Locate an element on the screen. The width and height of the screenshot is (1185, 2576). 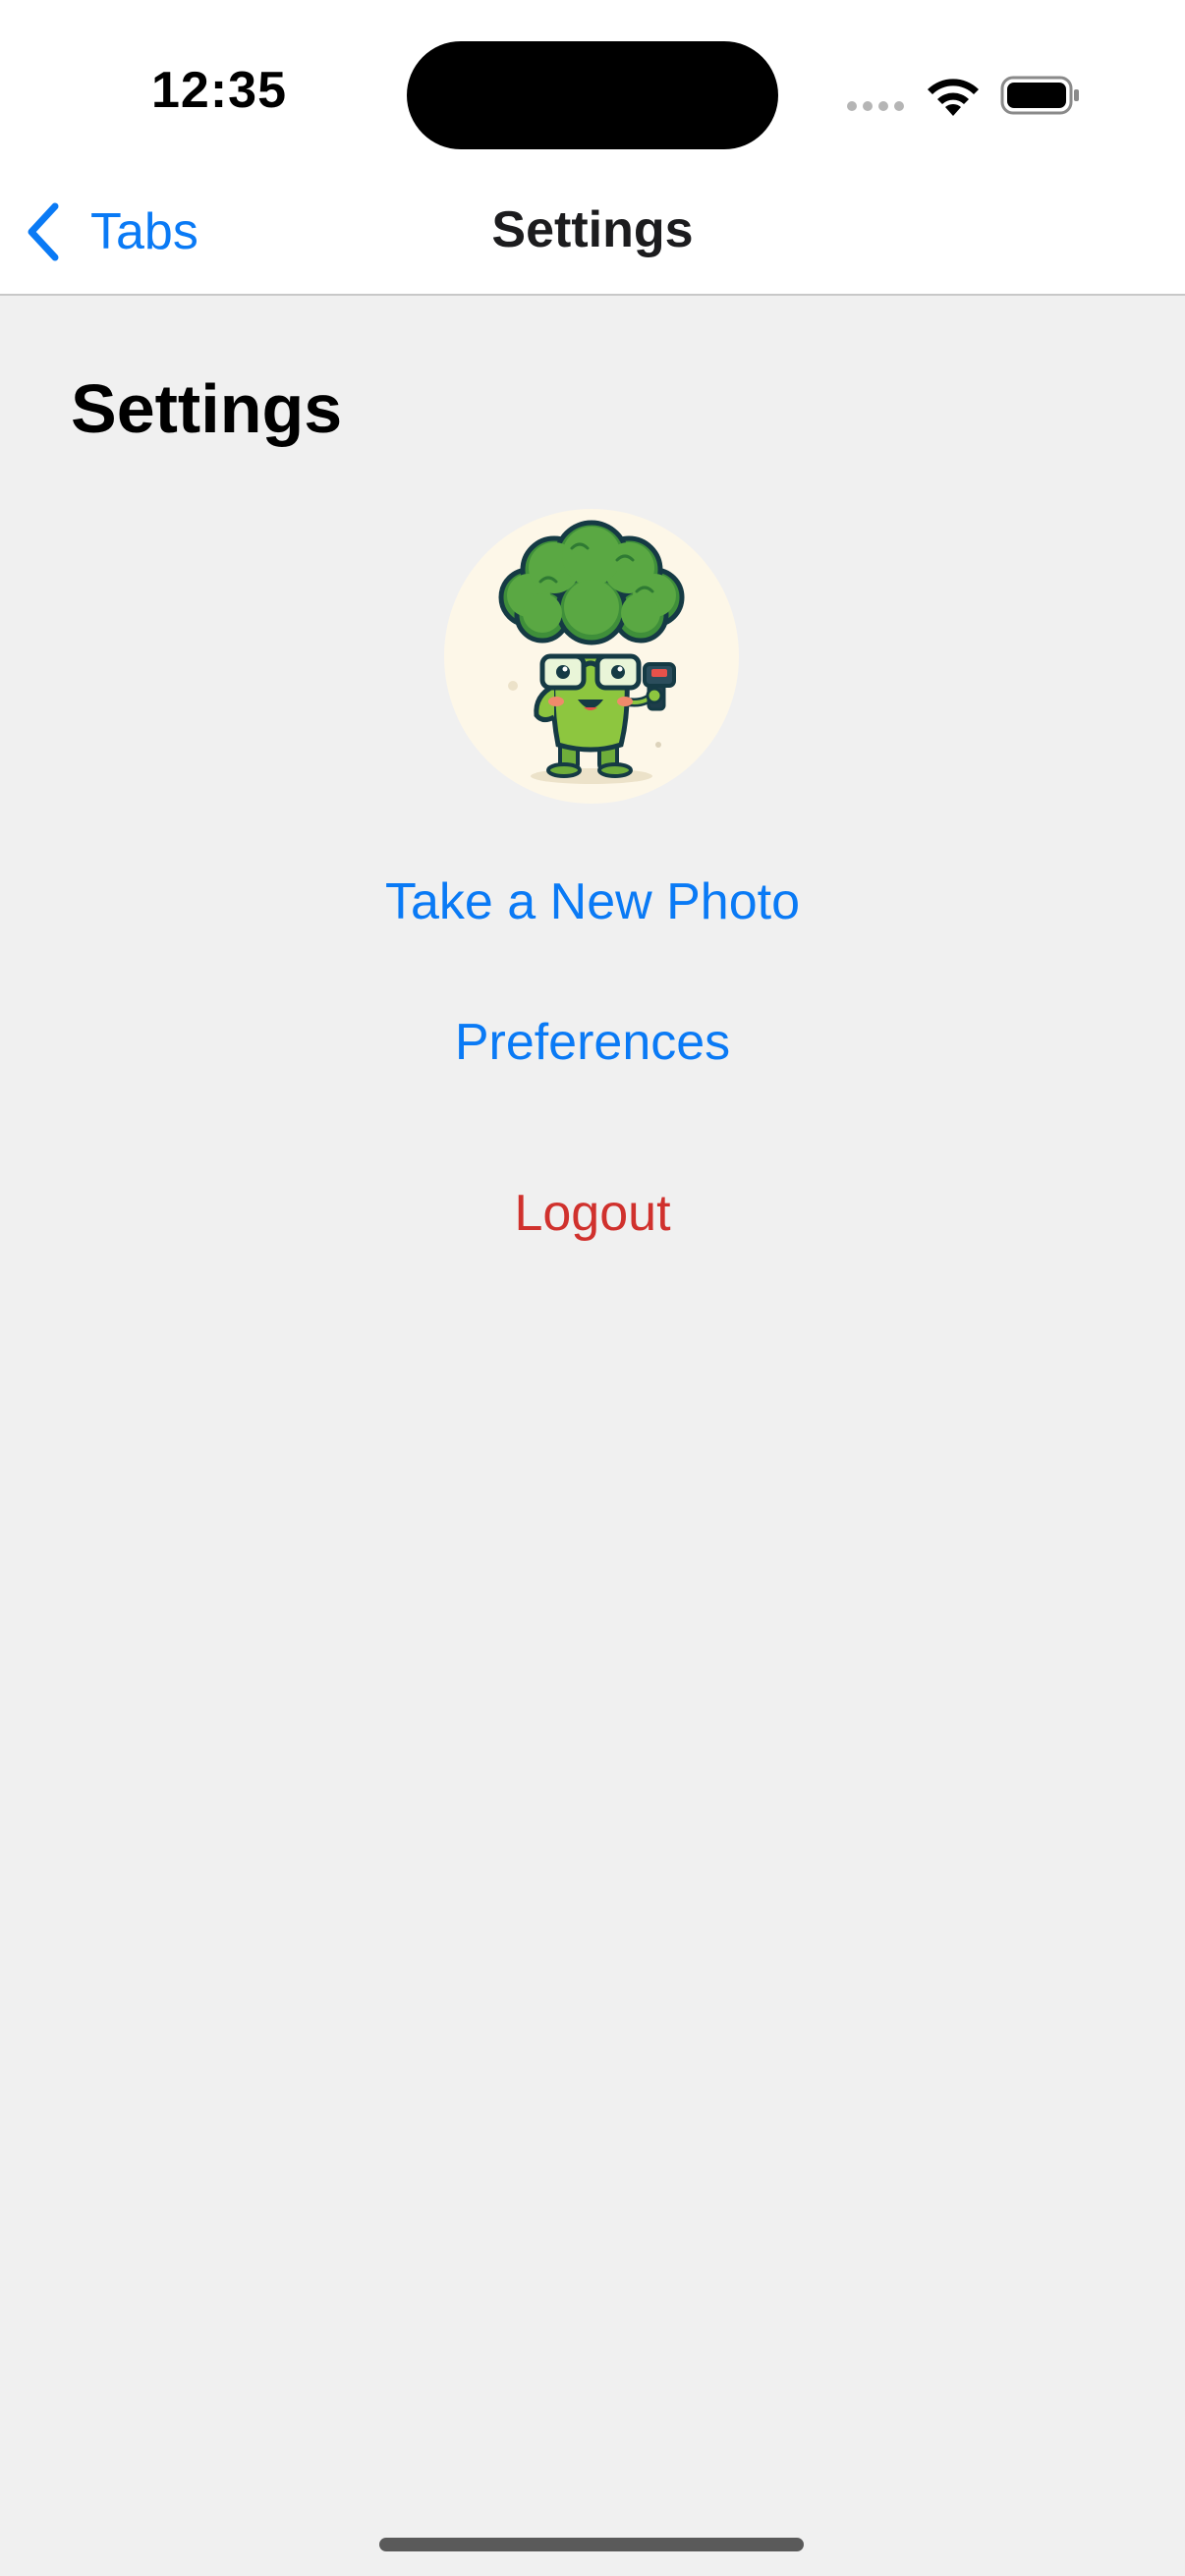
page-title: Settings is located at coordinates (207, 408).